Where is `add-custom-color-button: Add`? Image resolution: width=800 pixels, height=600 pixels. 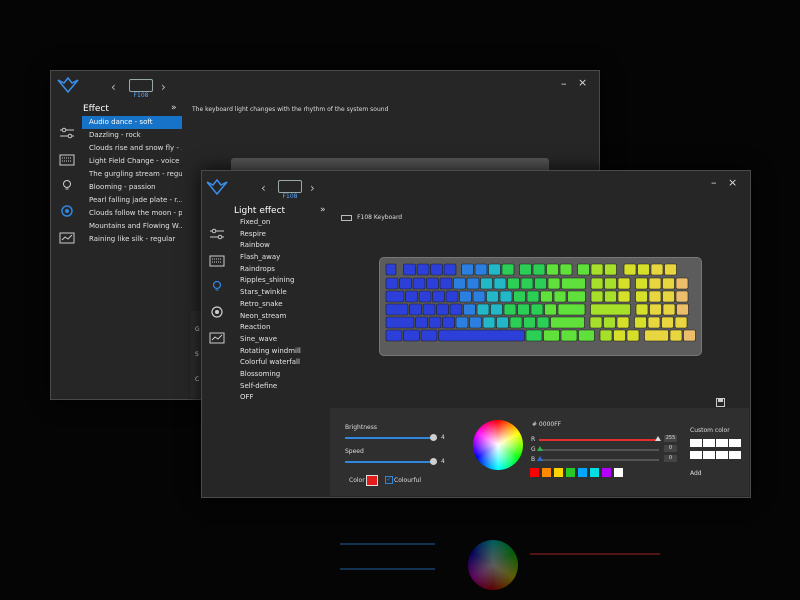 add-custom-color-button: Add is located at coordinates (696, 473).